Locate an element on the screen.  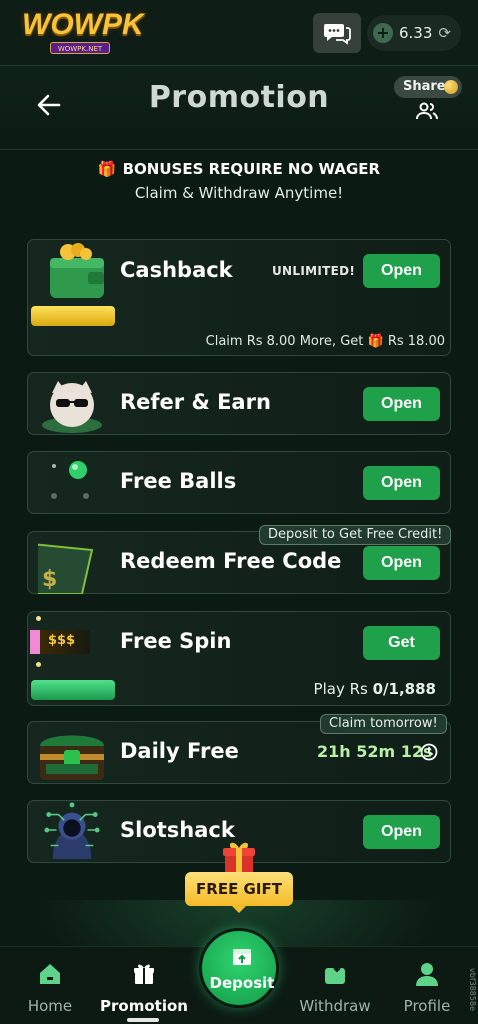
gift-box-icon is located at coordinates (239, 857).